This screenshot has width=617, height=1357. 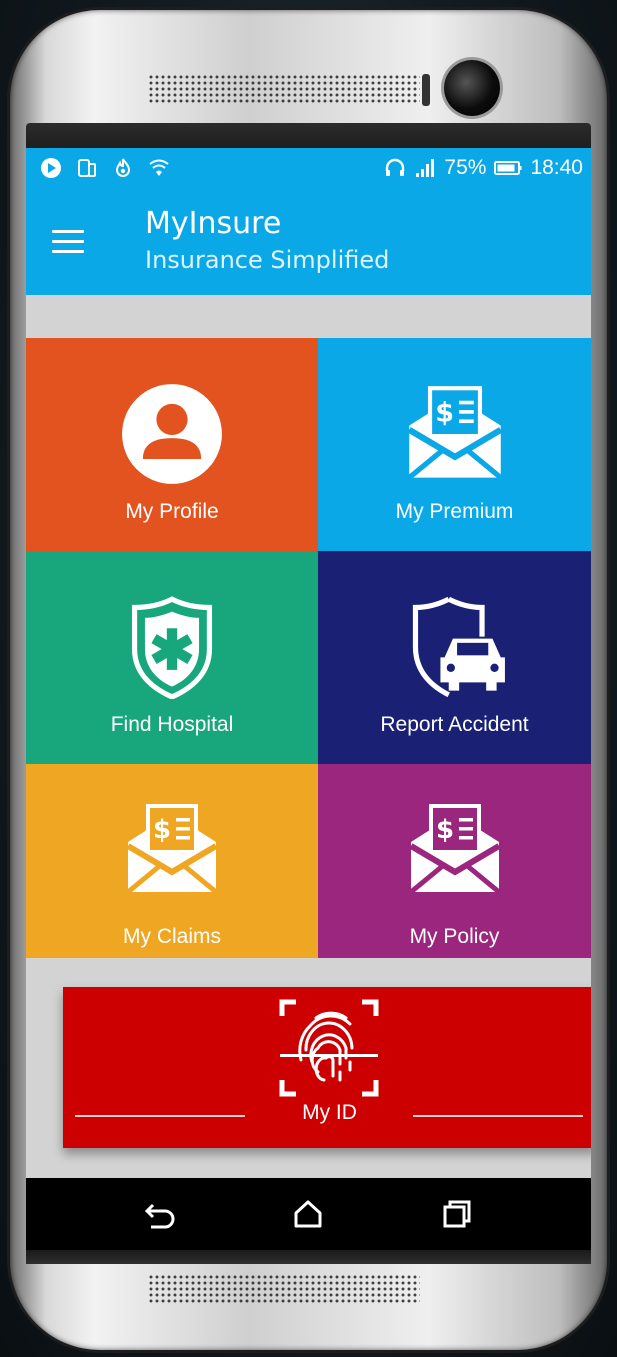 What do you see at coordinates (213, 223) in the screenshot?
I see `app-title: MyInsure` at bounding box center [213, 223].